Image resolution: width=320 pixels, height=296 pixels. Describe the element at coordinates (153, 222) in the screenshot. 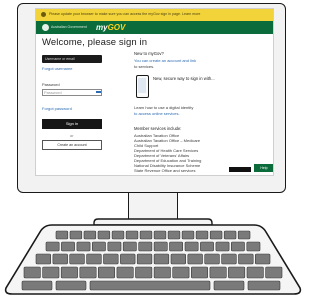

I see `monitor-base` at that location.